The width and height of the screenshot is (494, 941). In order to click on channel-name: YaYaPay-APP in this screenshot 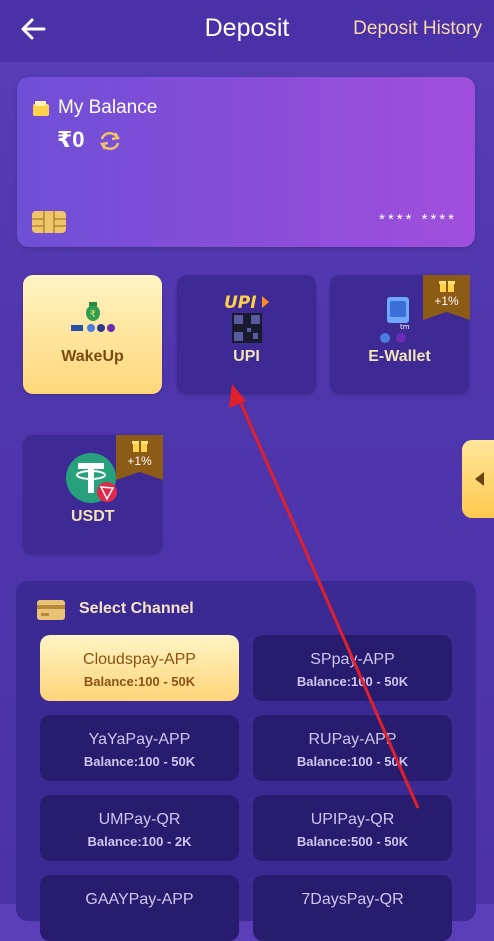, I will do `click(139, 739)`.